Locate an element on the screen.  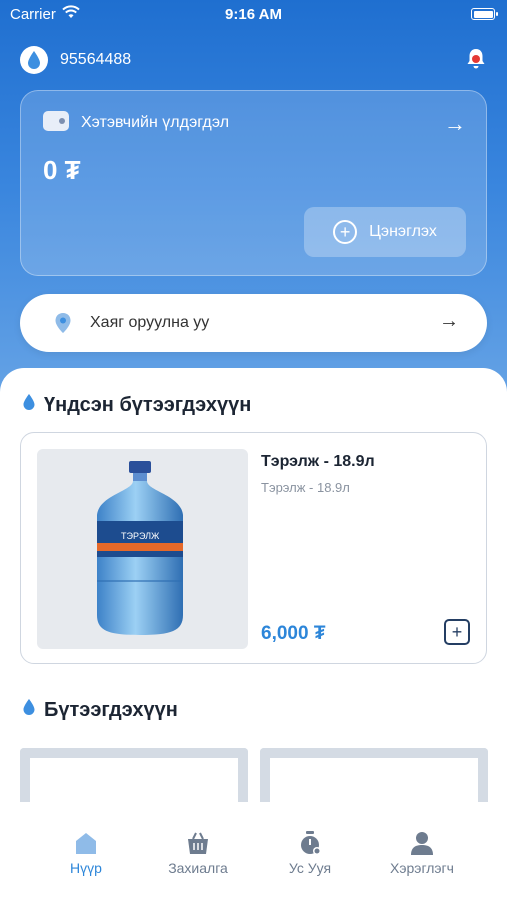
location-pin-icon is located at coordinates (63, 325).